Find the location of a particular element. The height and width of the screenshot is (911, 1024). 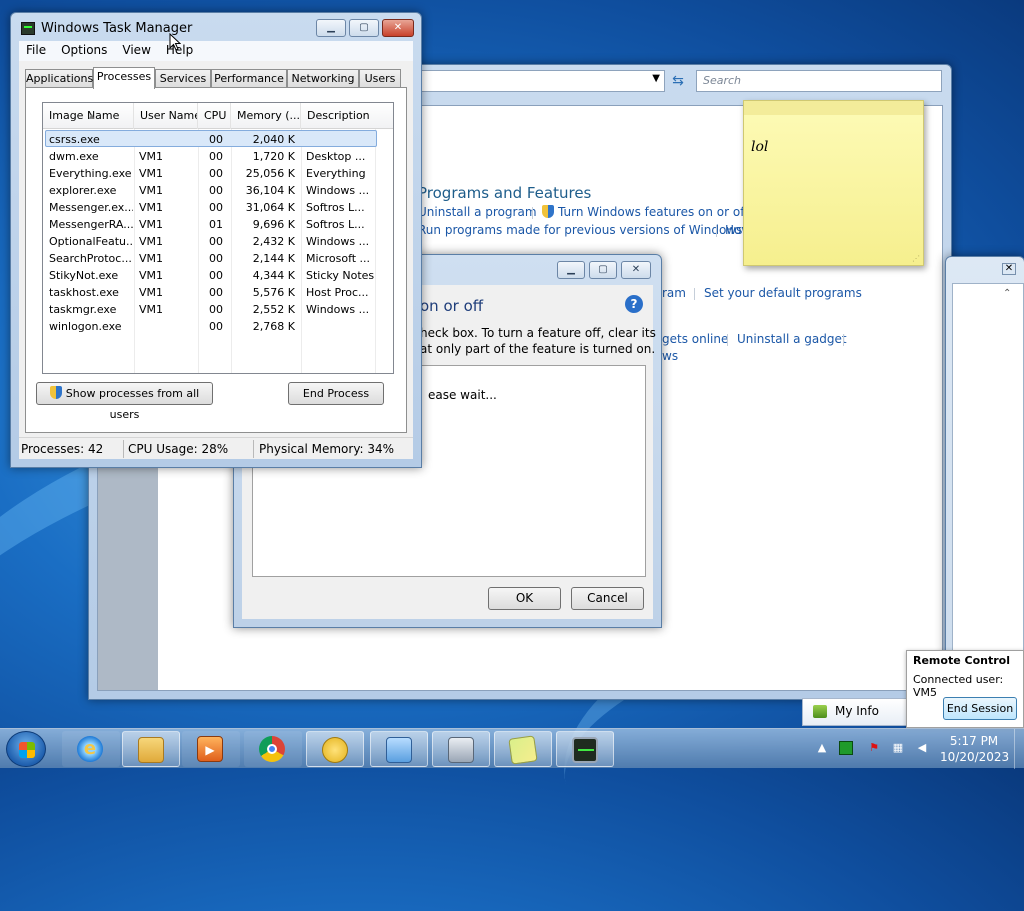

table-row: Everything.exe VM1 00 25,056 K Everything is located at coordinates (218, 173).